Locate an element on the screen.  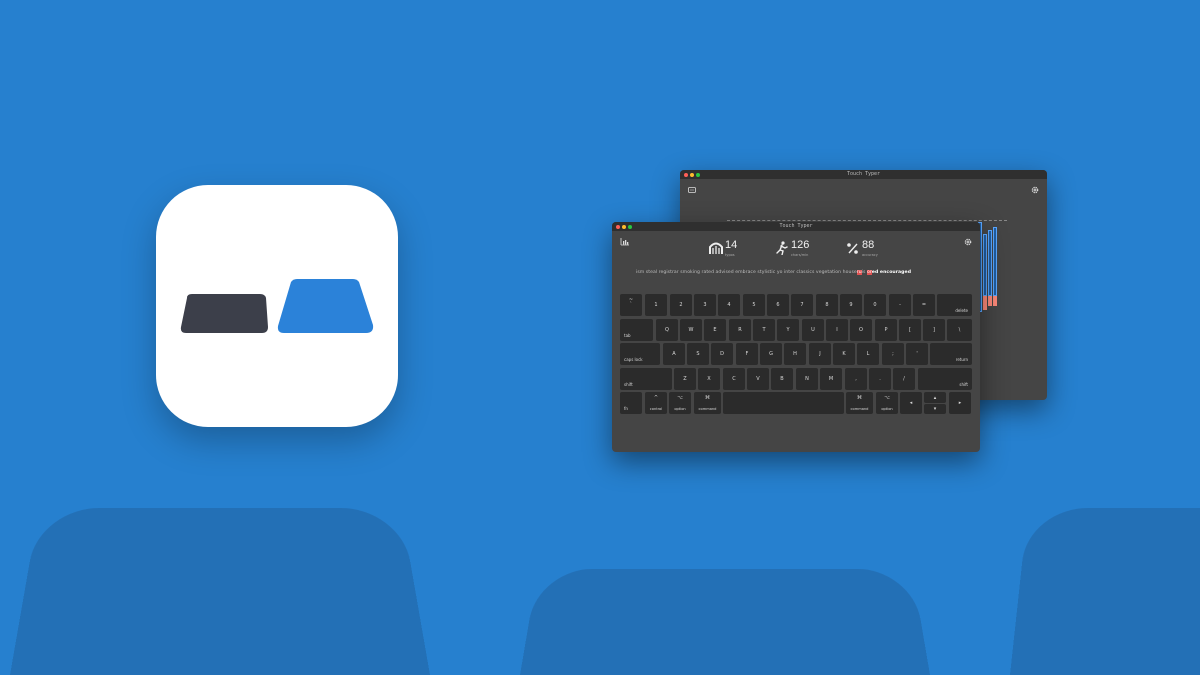
key: A is located at coordinates (674, 354).